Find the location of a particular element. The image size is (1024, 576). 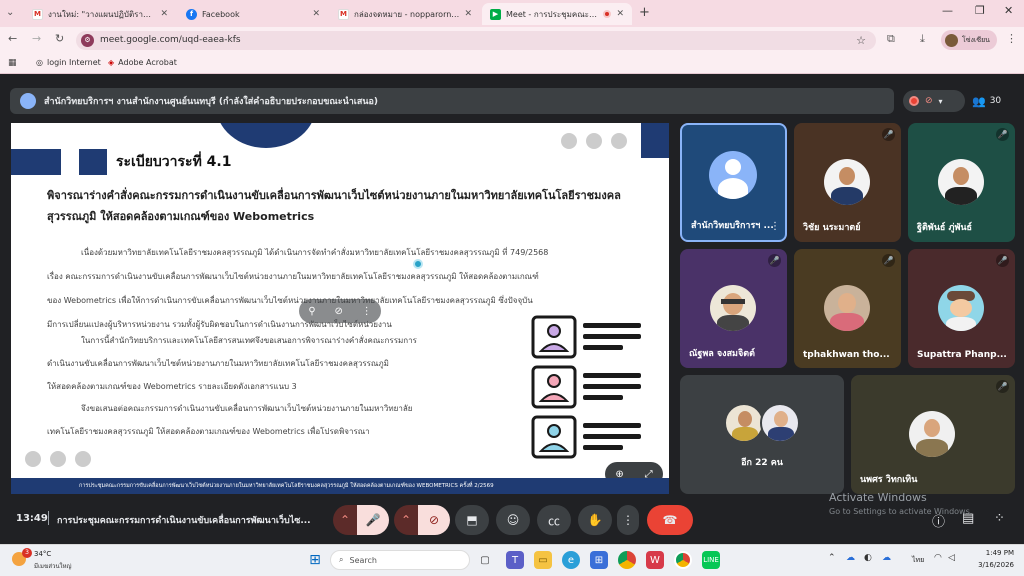

restore-icon: ❐ is located at coordinates (980, 10).